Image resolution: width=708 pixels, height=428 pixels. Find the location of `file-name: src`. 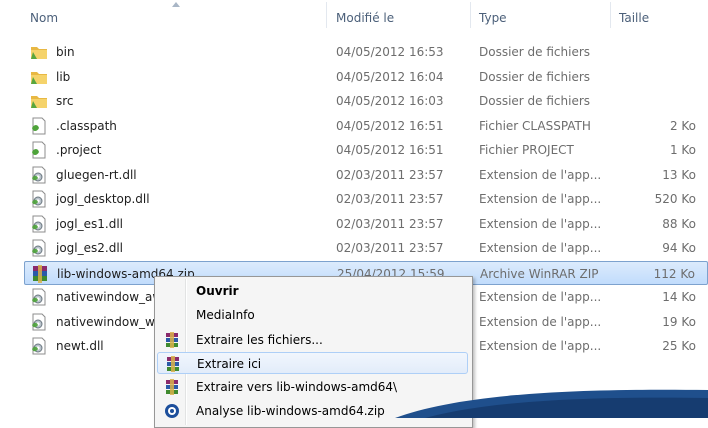

file-name: src is located at coordinates (65, 101).